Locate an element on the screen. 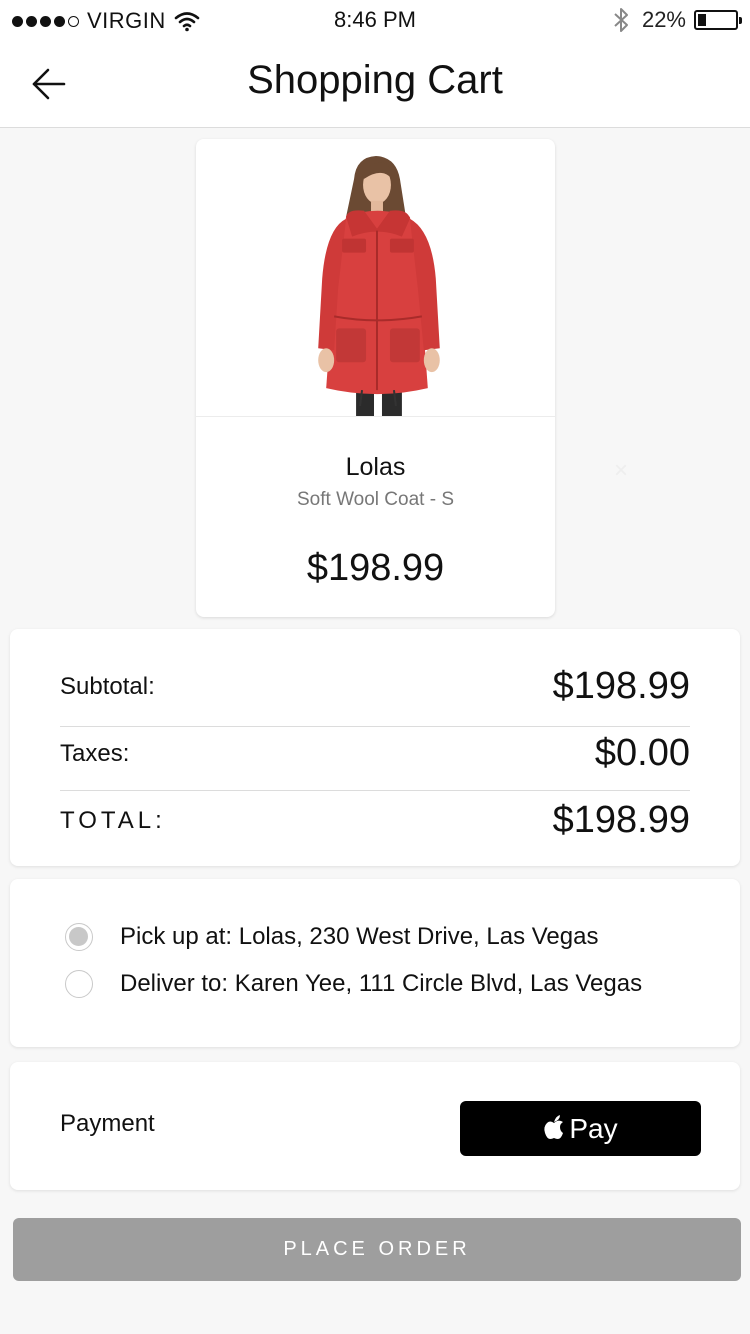 The image size is (750, 1334). subtotal-label: Subtotal: is located at coordinates (107, 686).